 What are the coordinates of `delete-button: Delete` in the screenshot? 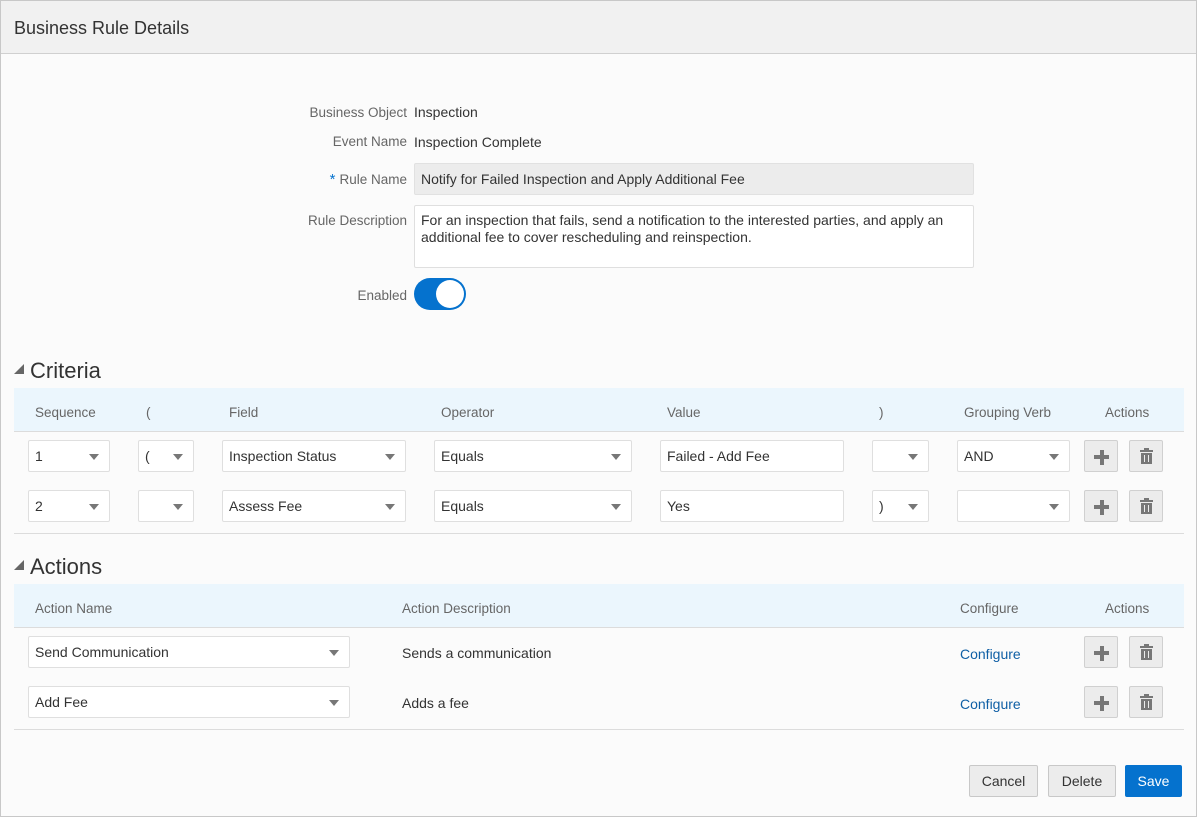 It's located at (1082, 781).